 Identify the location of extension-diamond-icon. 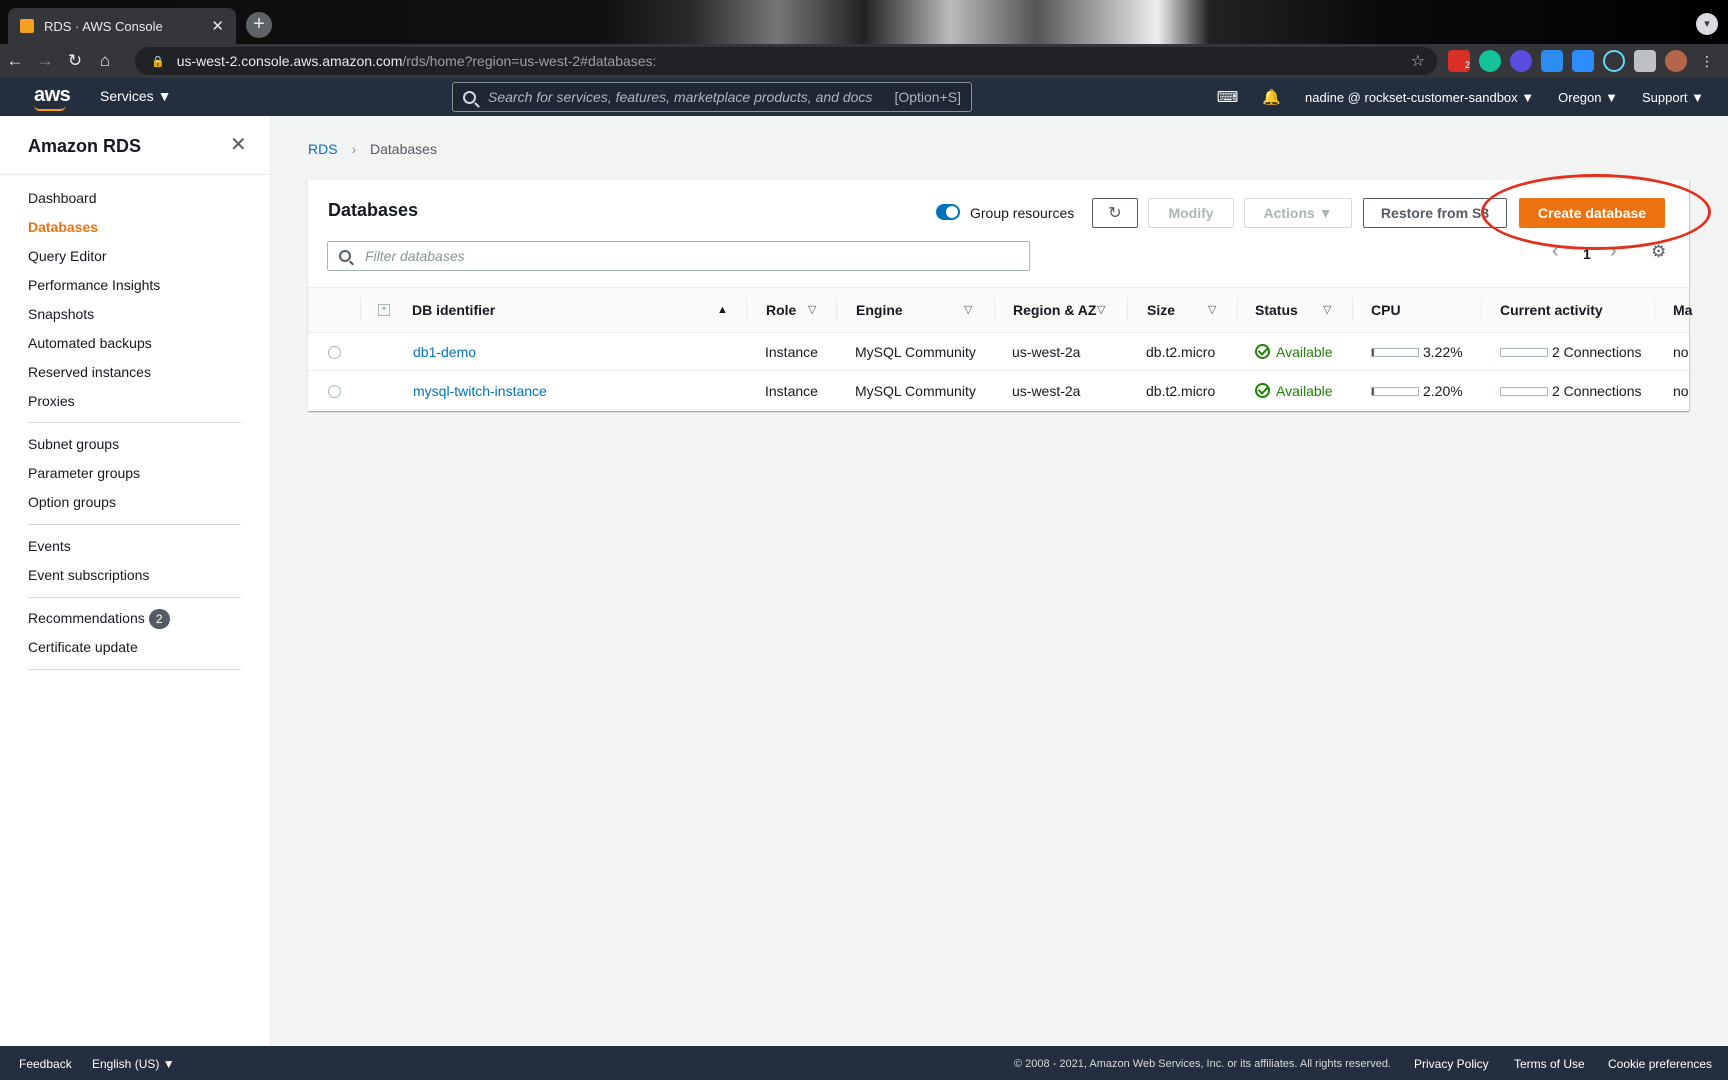
(1552, 61).